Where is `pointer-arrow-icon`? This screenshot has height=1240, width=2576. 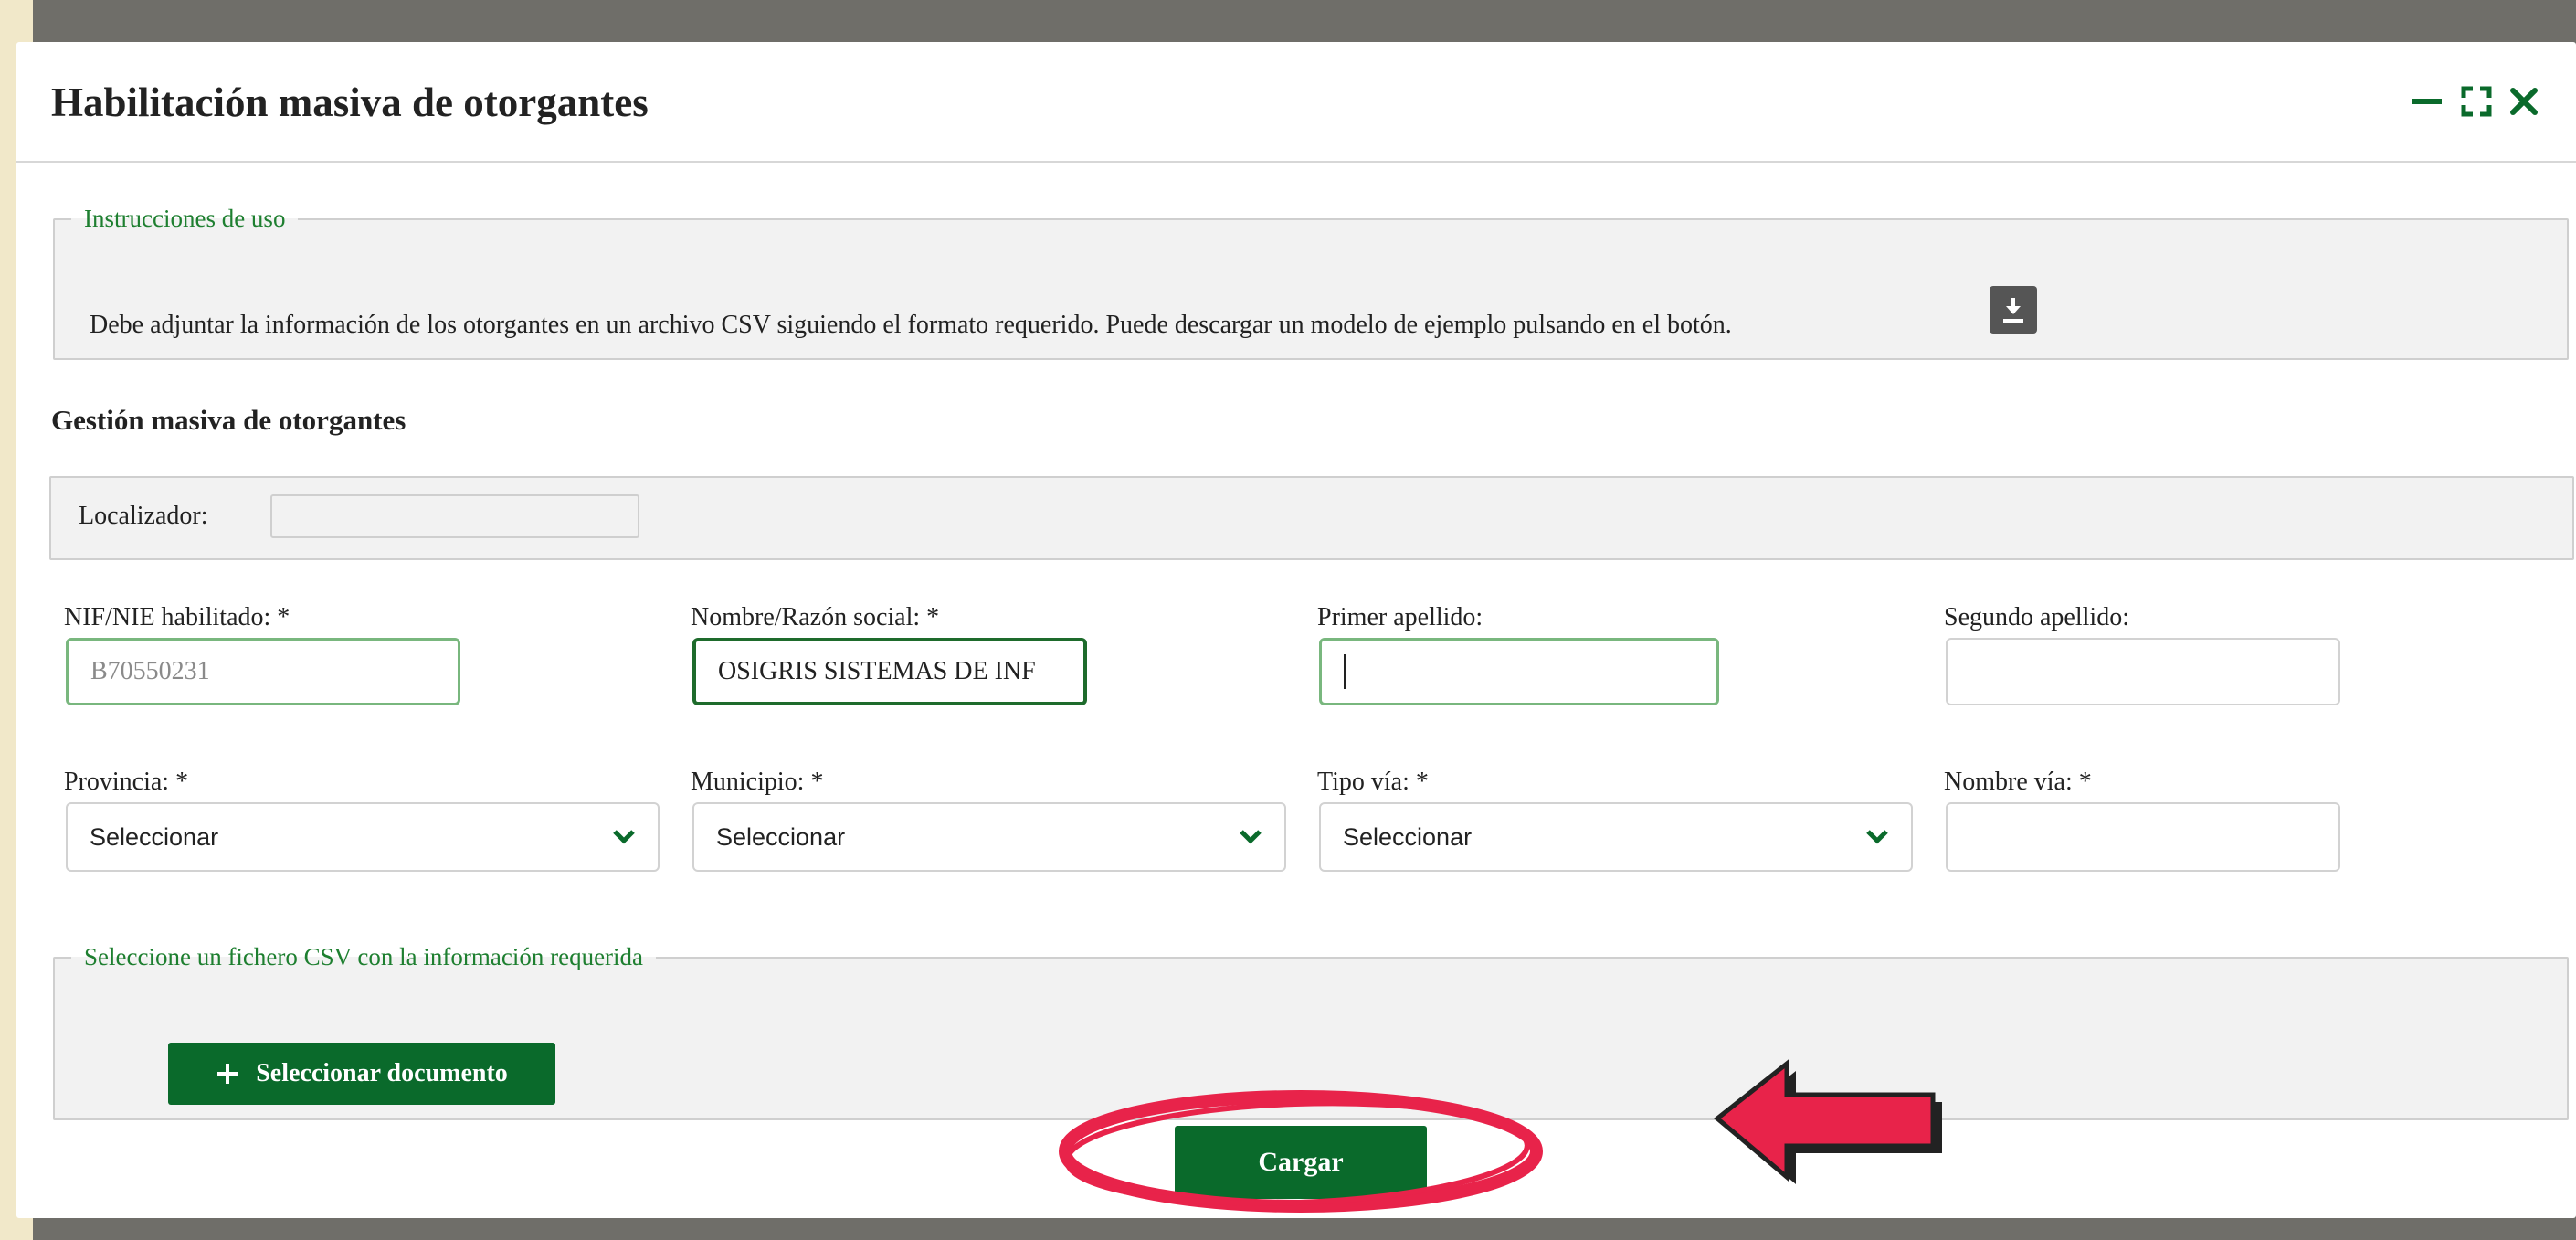 pointer-arrow-icon is located at coordinates (1828, 1121).